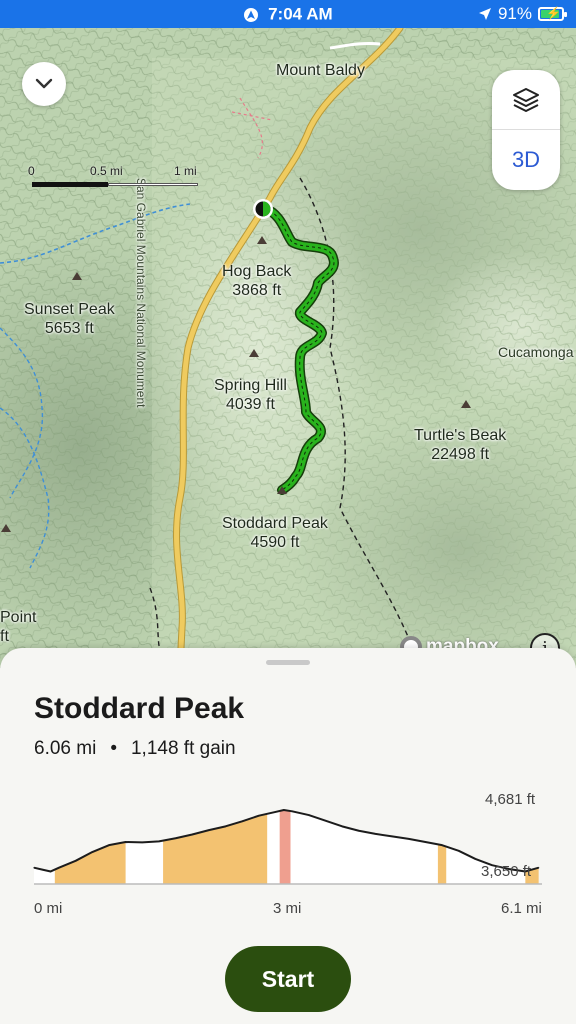 The height and width of the screenshot is (1024, 576). Describe the element at coordinates (275, 523) in the screenshot. I see `place-name: Stoddard Peak` at that location.